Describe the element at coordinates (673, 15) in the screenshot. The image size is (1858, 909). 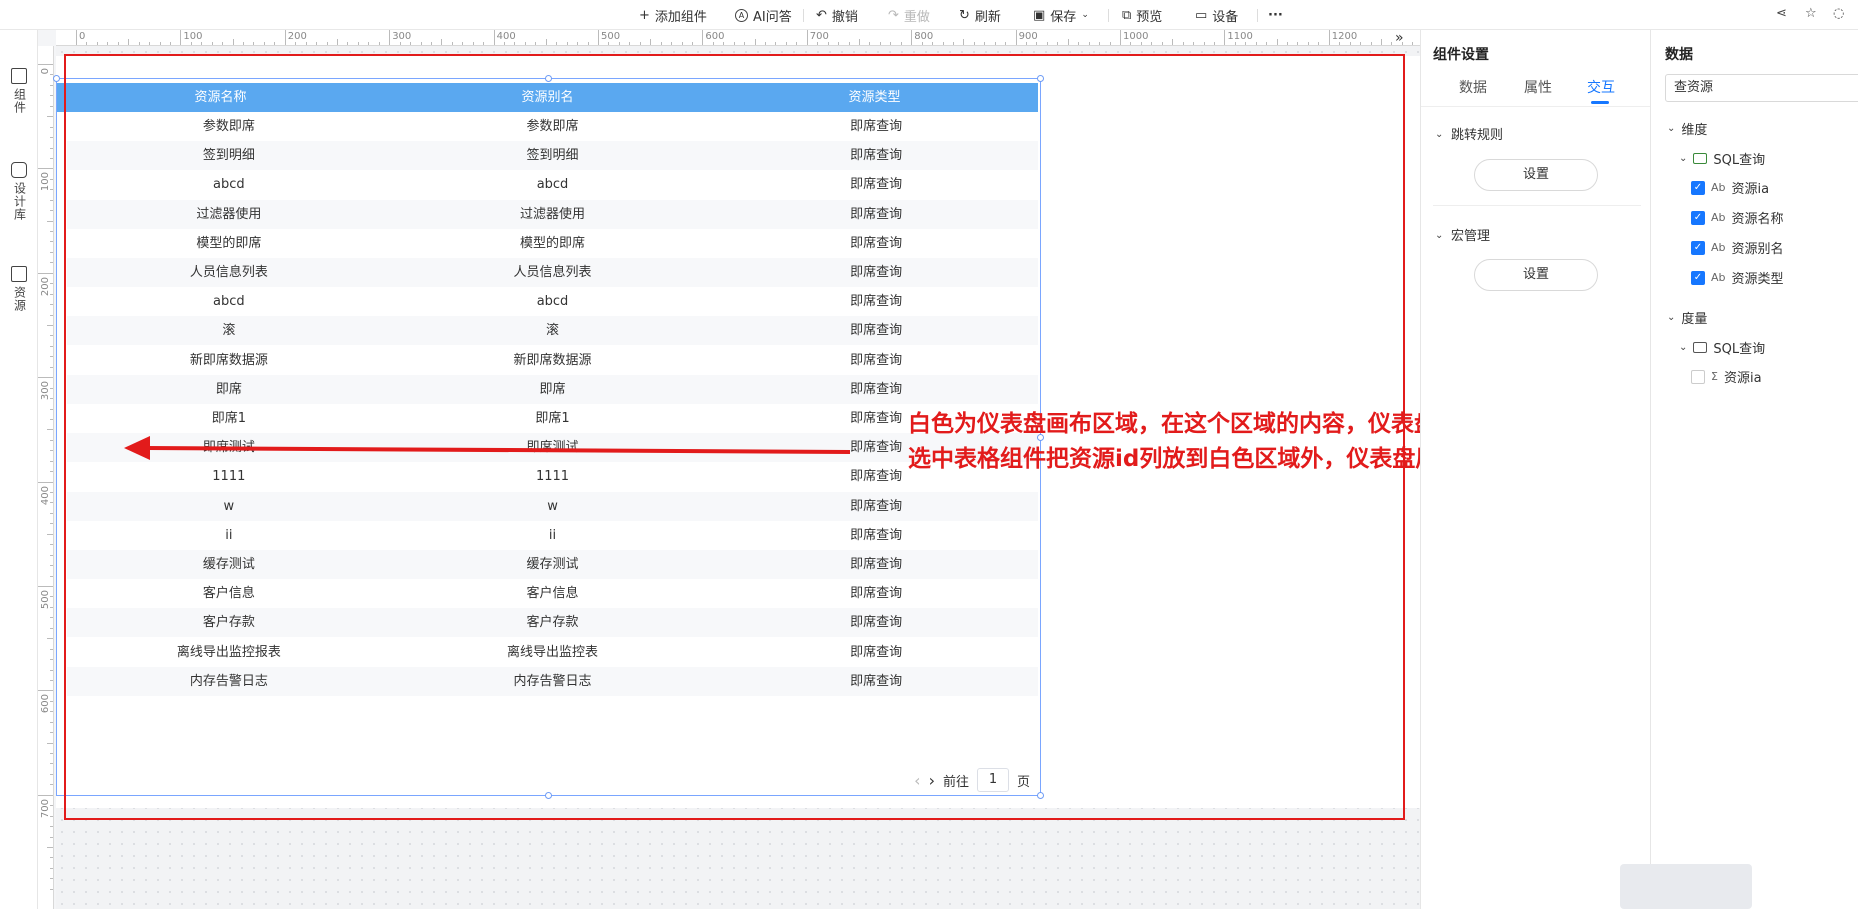
I see `add-widget-button: + 添加组件` at that location.